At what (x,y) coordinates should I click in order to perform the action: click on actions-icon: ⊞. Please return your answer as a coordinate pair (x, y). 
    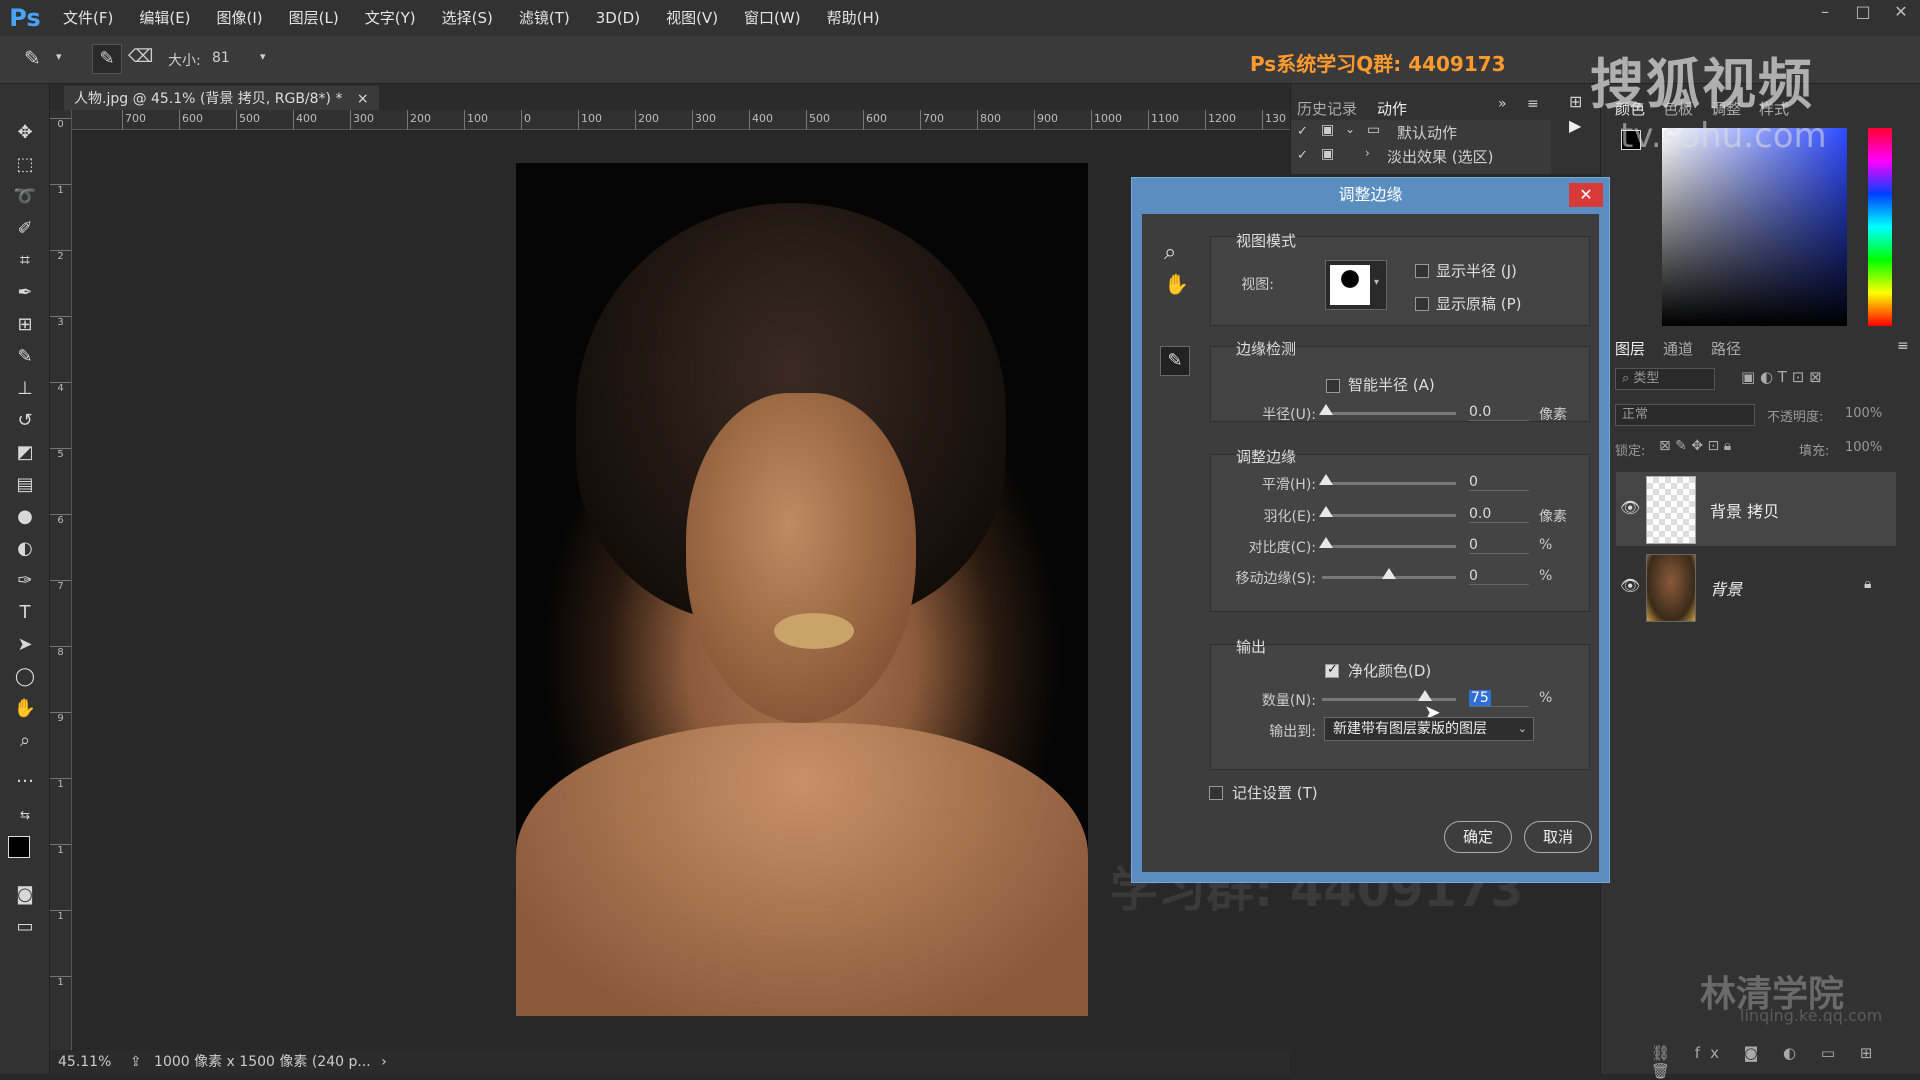
    Looking at the image, I should click on (1575, 101).